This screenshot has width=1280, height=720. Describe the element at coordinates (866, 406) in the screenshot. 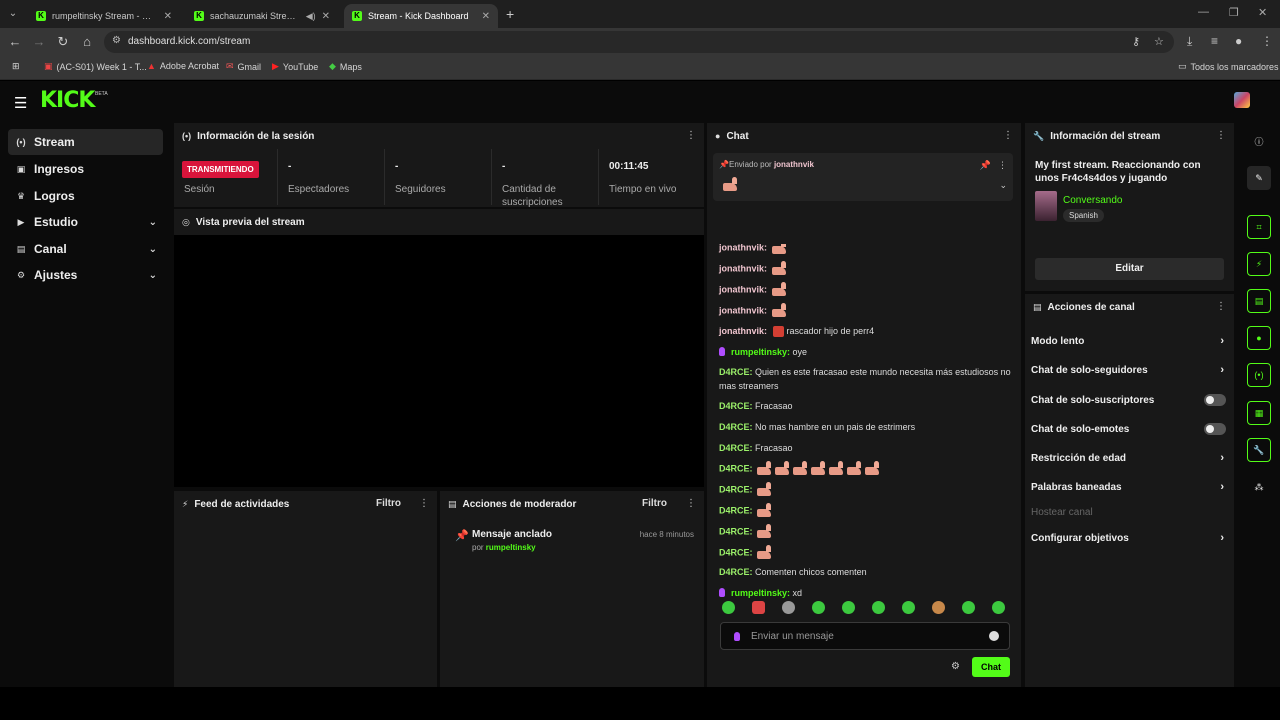

I see `chat-message: D4RCE: Fracasao` at that location.